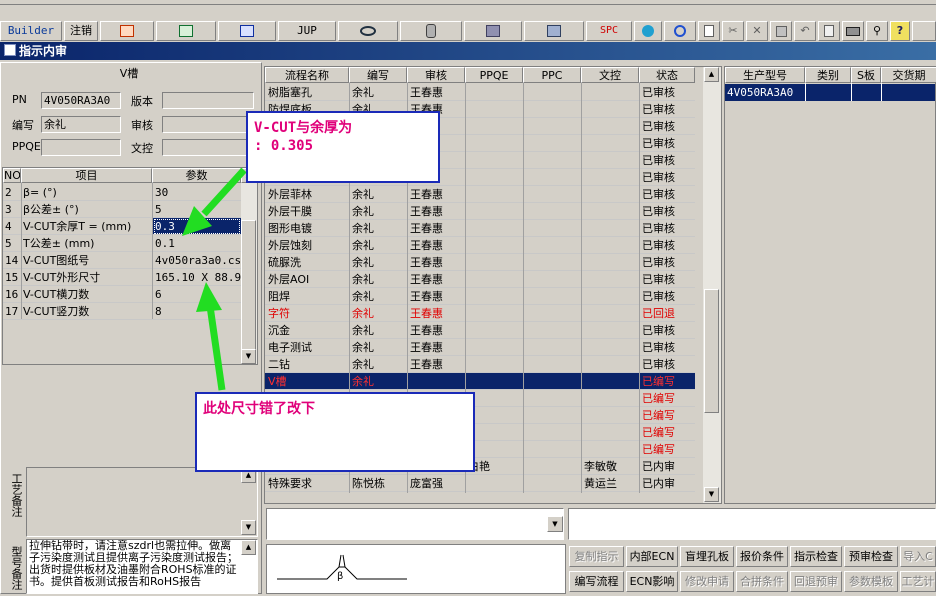  I want to click on callout-bottom-text: 此处尺寸错了改下, so click(259, 409).